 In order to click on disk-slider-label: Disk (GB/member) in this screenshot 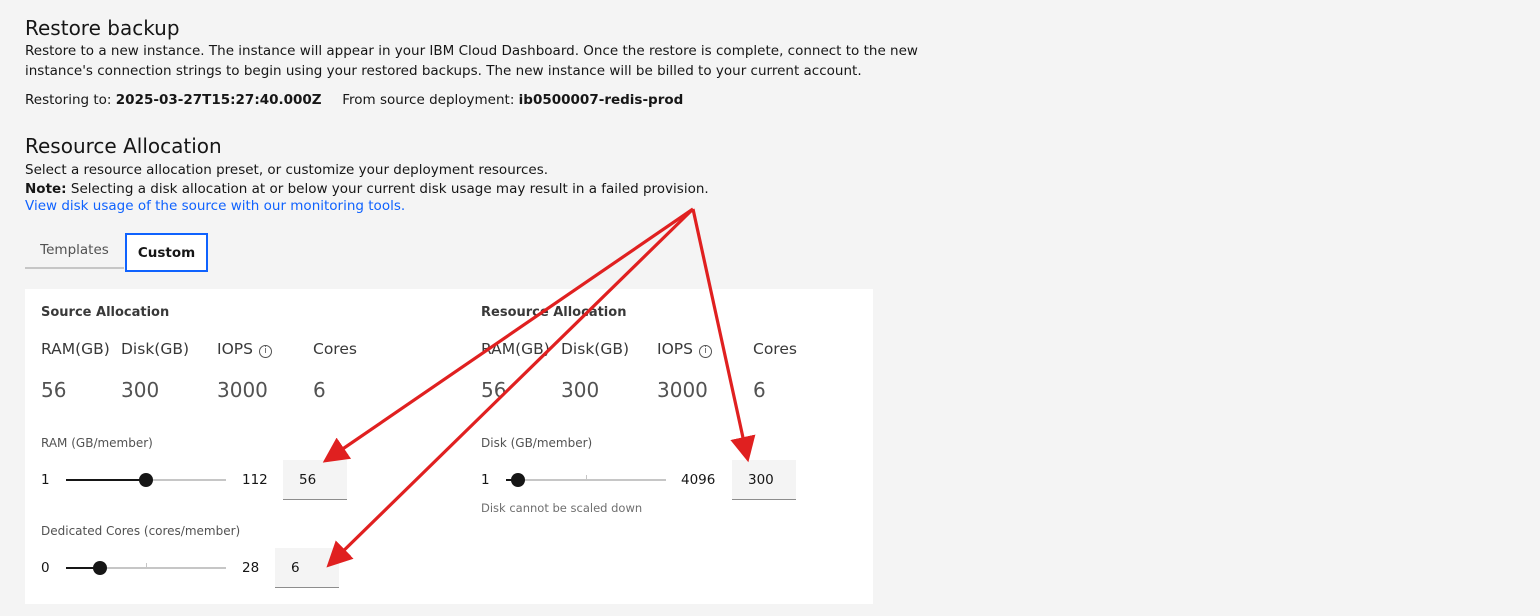, I will do `click(537, 443)`.